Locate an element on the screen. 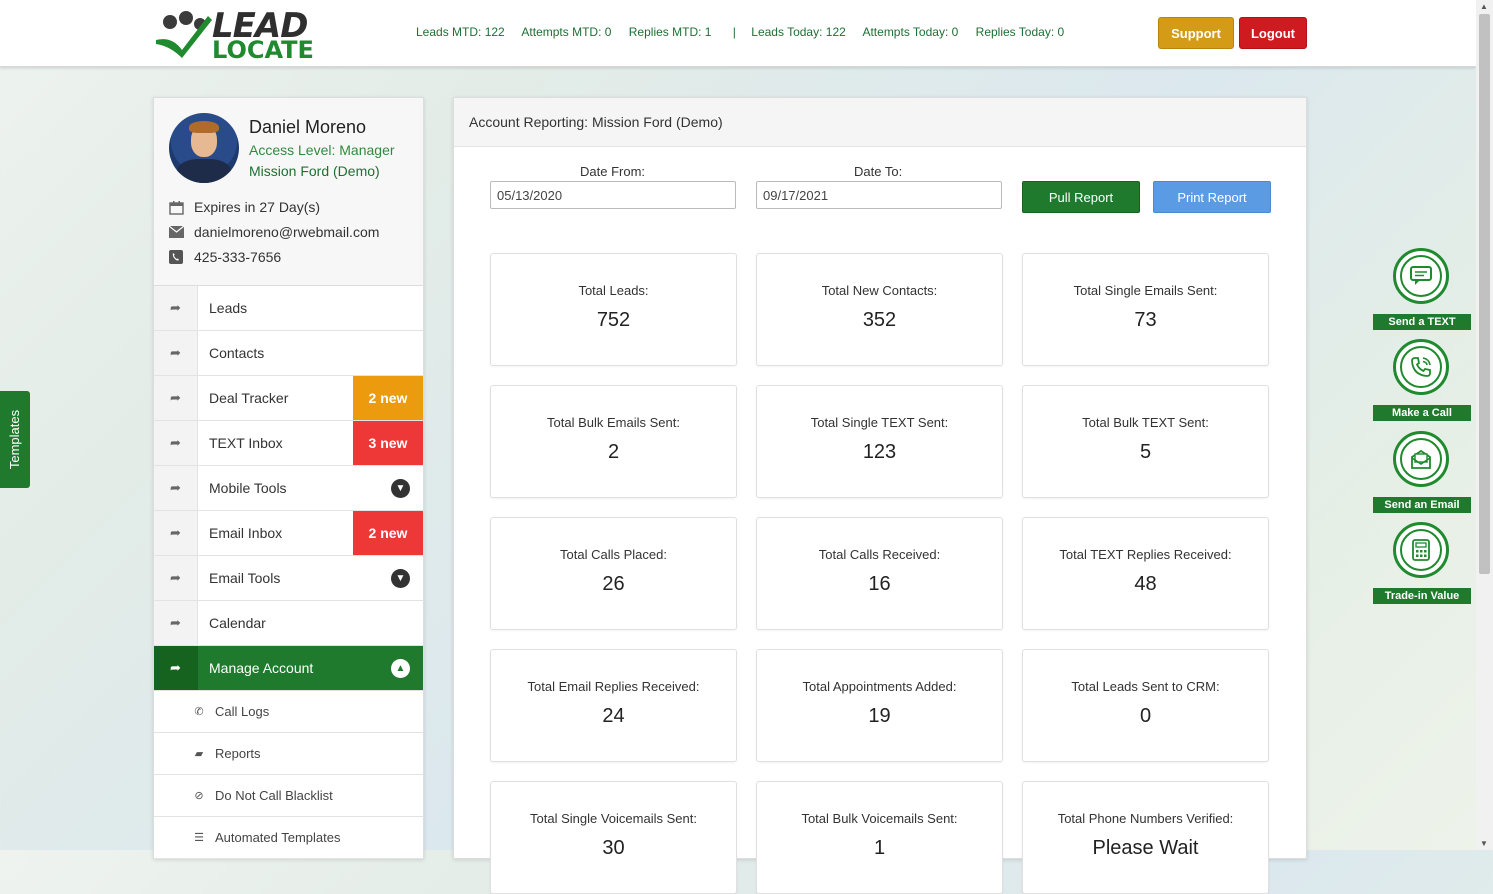 This screenshot has height=894, width=1493. stat-card-label: Total TEXT Replies Received: is located at coordinates (1145, 554).